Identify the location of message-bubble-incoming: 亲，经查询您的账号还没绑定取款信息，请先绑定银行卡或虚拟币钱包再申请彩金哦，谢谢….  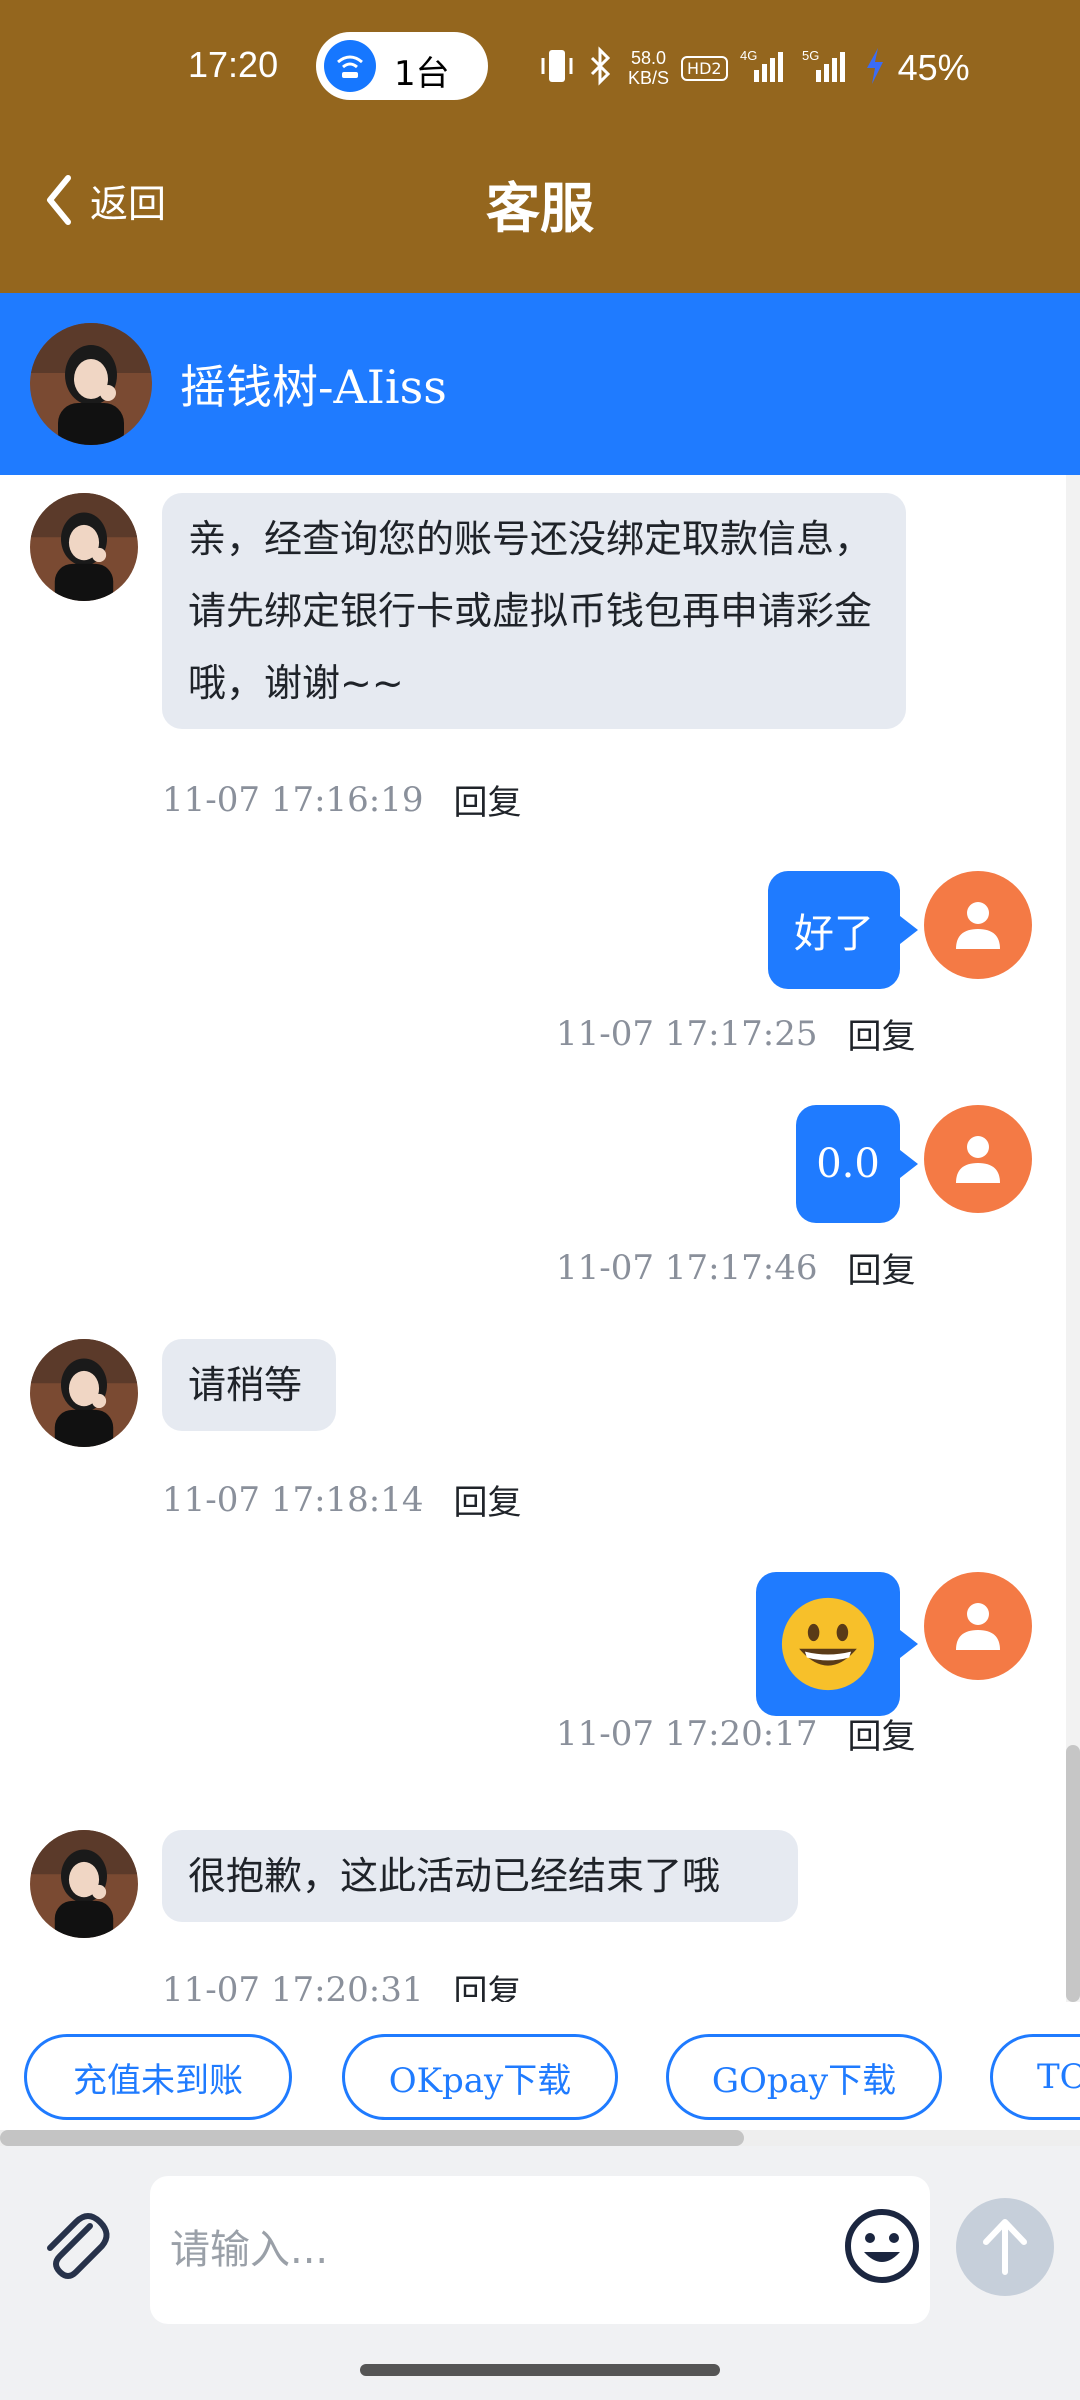
(534, 611).